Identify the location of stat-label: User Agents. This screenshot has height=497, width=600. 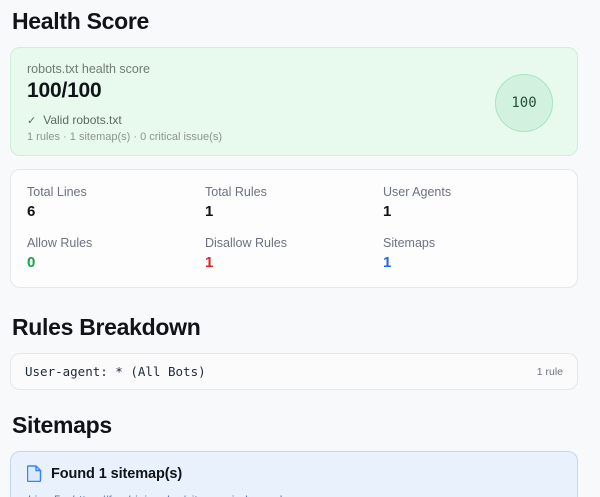
(417, 192).